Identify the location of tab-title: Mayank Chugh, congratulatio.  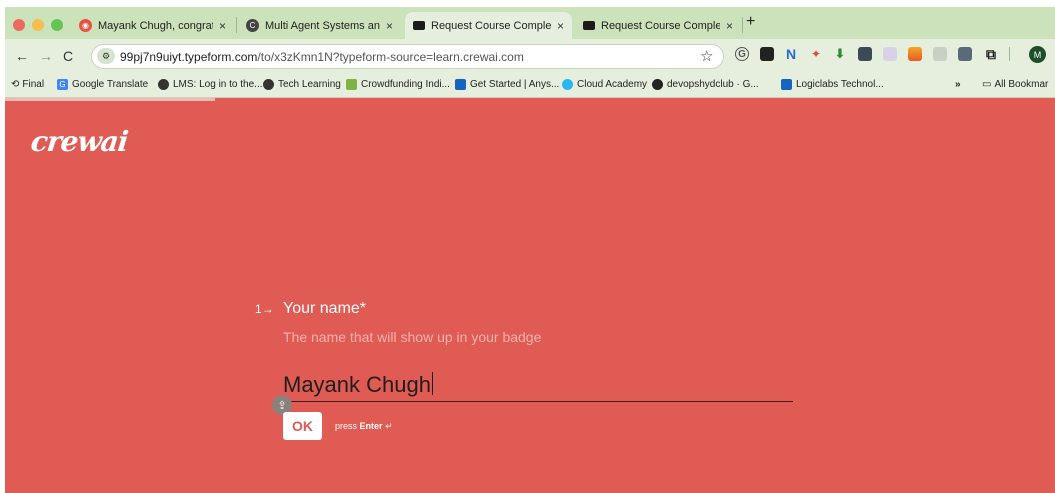
(155, 25).